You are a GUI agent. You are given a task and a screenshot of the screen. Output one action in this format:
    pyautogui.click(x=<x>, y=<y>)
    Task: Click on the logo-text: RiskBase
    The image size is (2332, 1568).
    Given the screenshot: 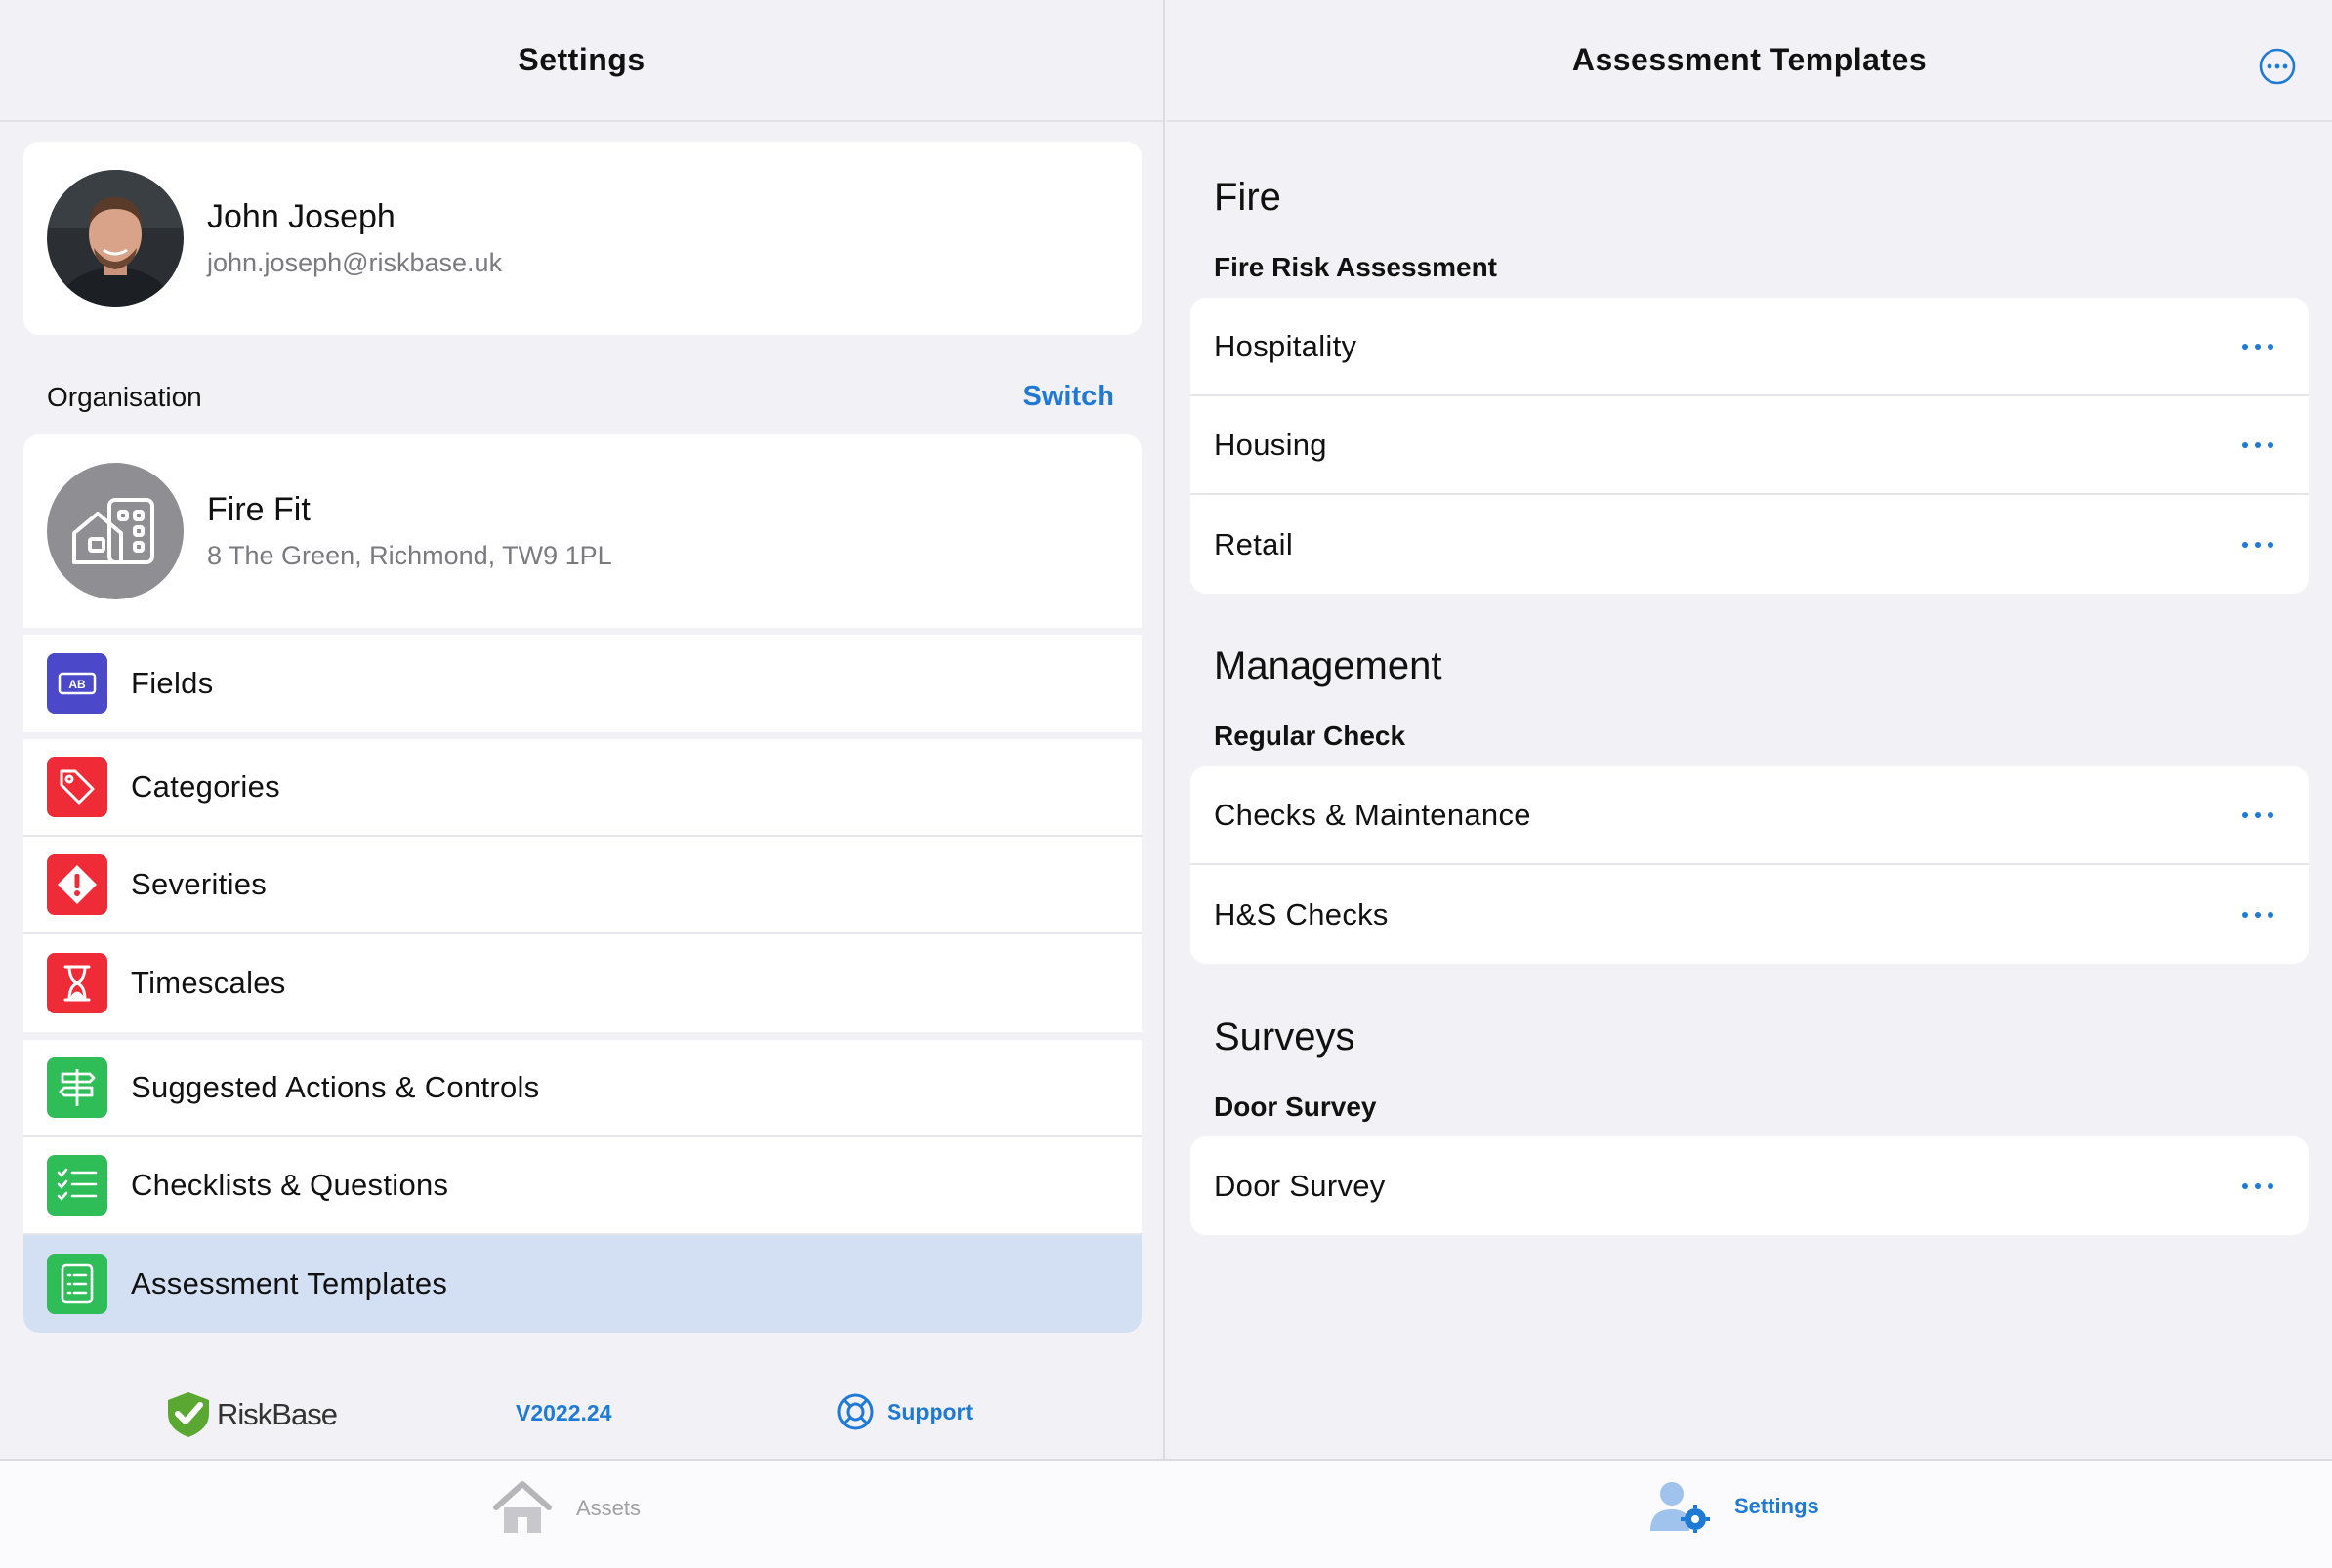 What is the action you would take?
    pyautogui.click(x=277, y=1414)
    